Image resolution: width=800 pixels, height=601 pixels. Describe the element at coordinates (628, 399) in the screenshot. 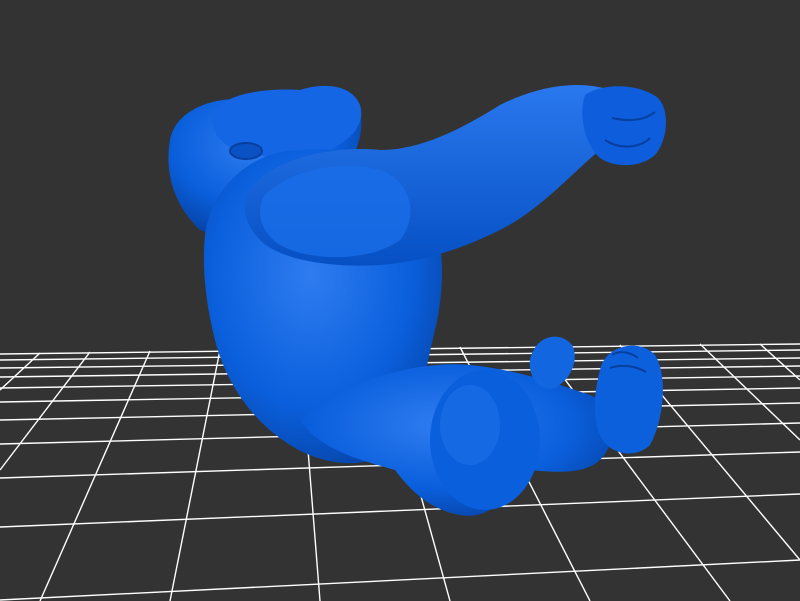

I see `foot-right` at that location.